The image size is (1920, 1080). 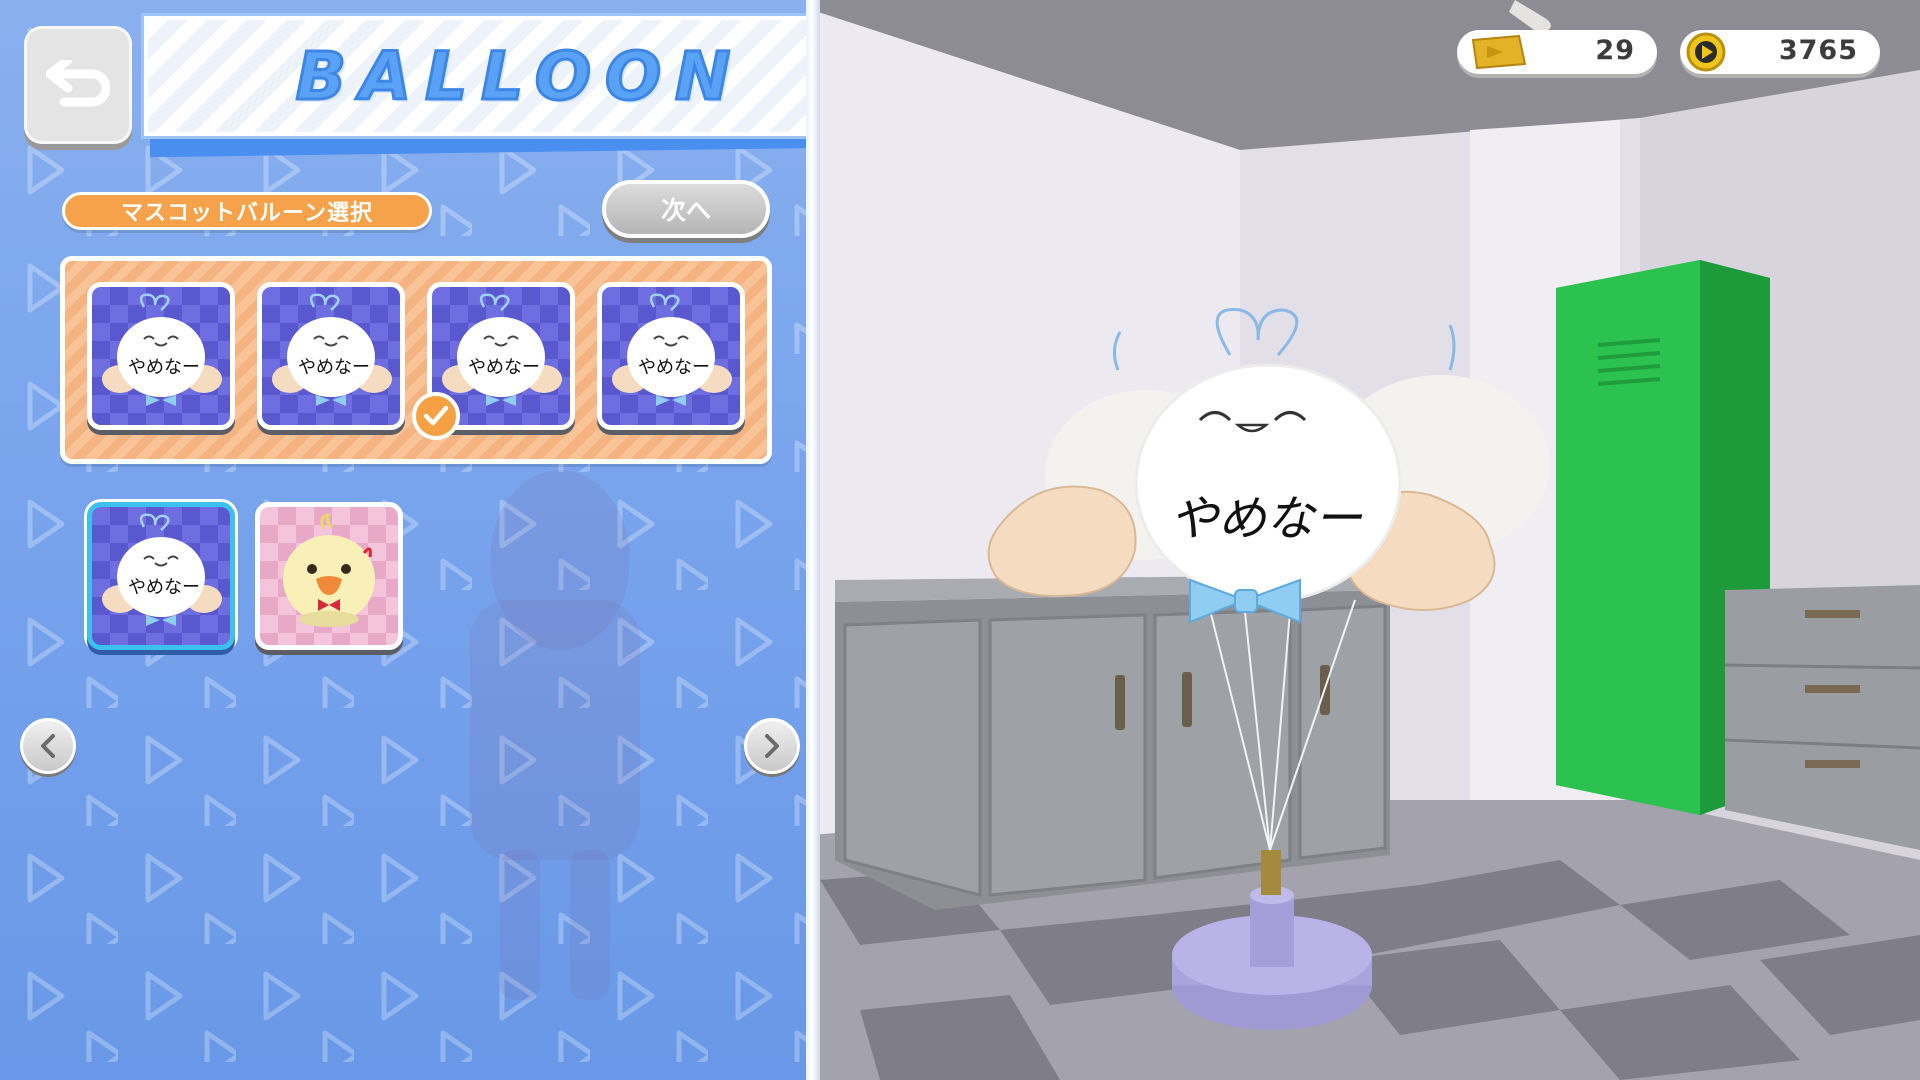 What do you see at coordinates (813, 540) in the screenshot?
I see `panel-divider` at bounding box center [813, 540].